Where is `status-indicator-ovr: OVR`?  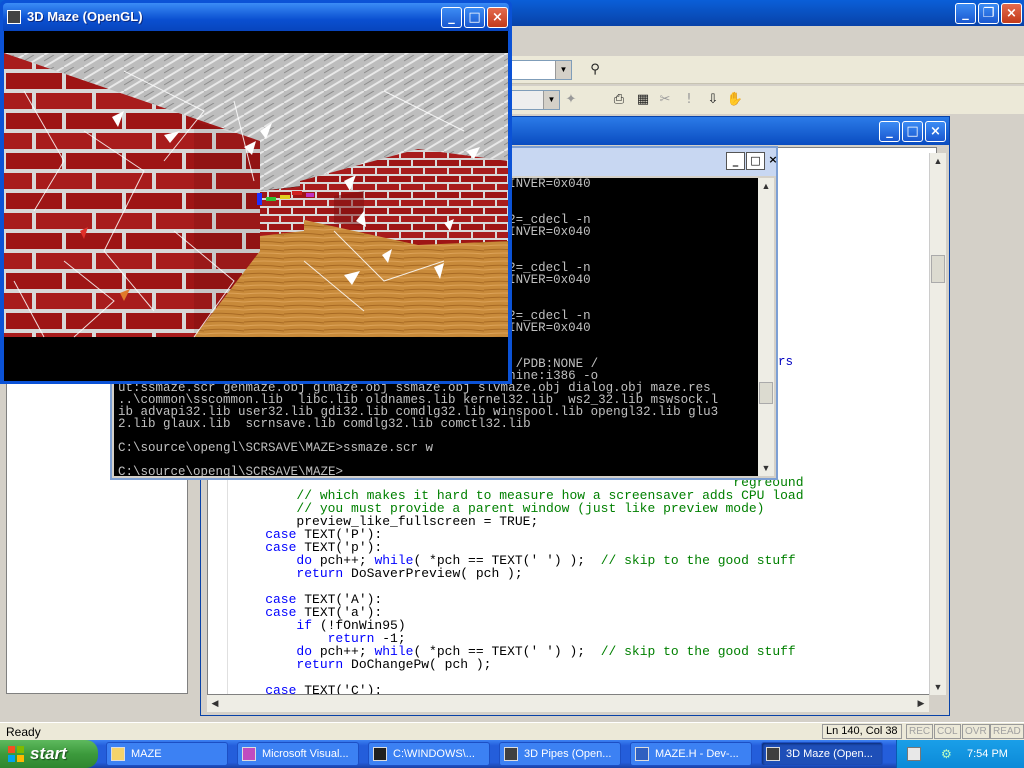 status-indicator-ovr: OVR is located at coordinates (976, 731).